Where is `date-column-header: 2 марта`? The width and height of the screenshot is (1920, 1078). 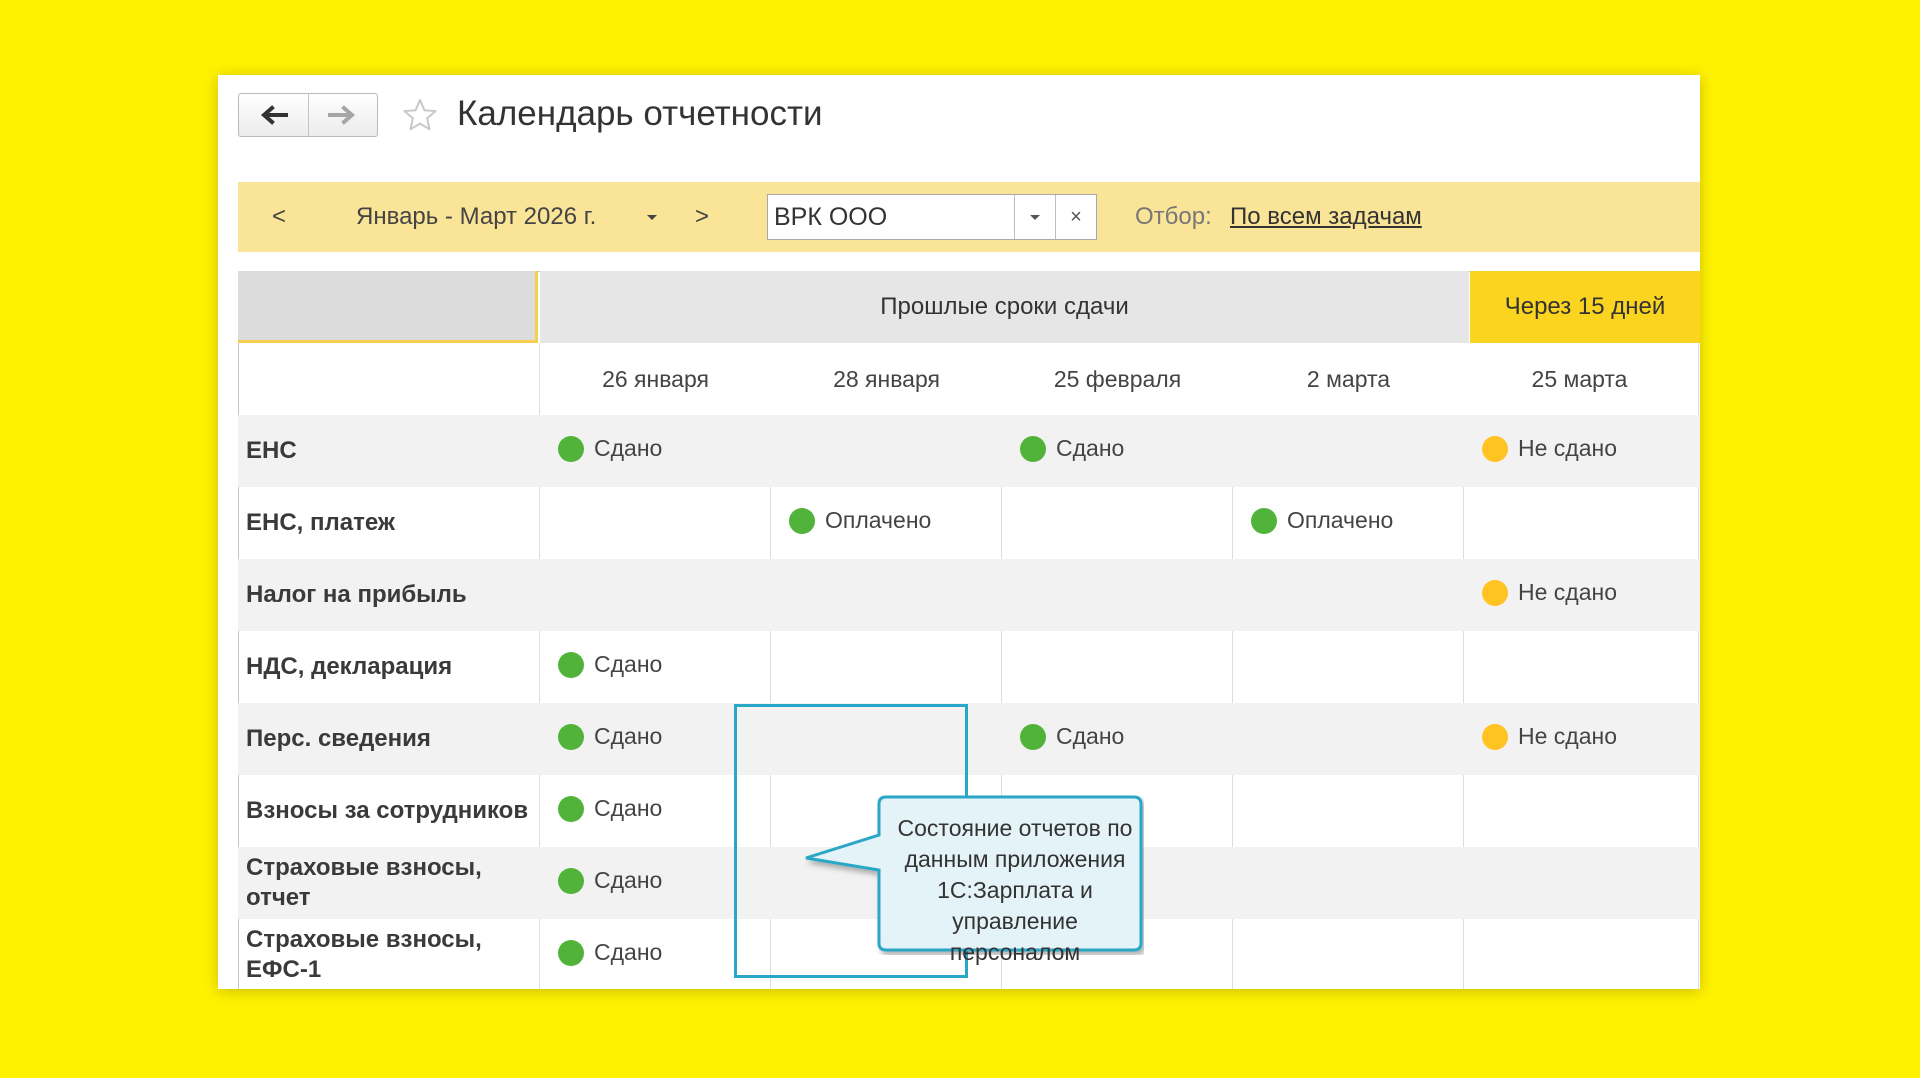 date-column-header: 2 марта is located at coordinates (1348, 379).